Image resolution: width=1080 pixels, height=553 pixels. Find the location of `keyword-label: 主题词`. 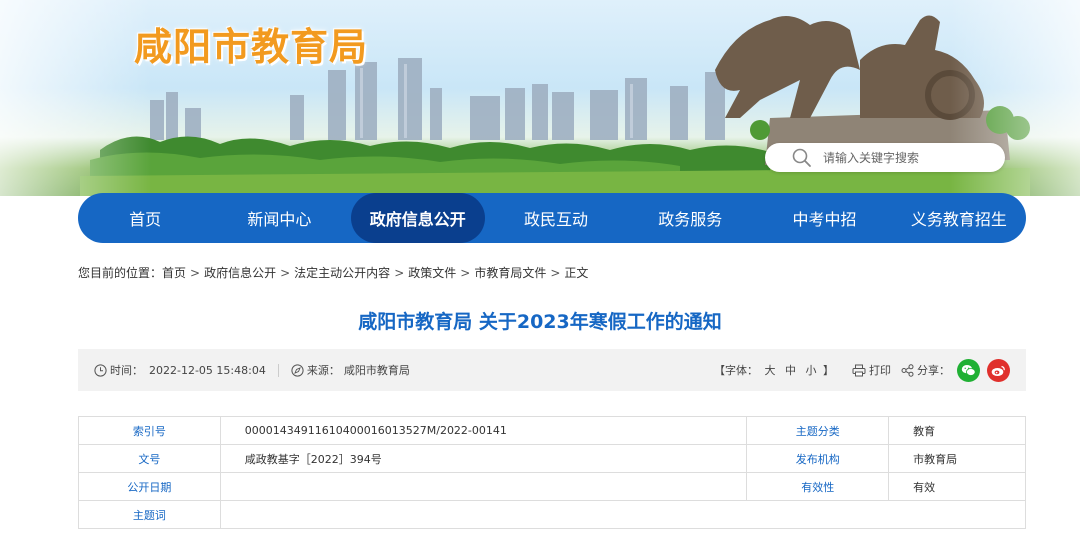

keyword-label: 主题词 is located at coordinates (149, 514).